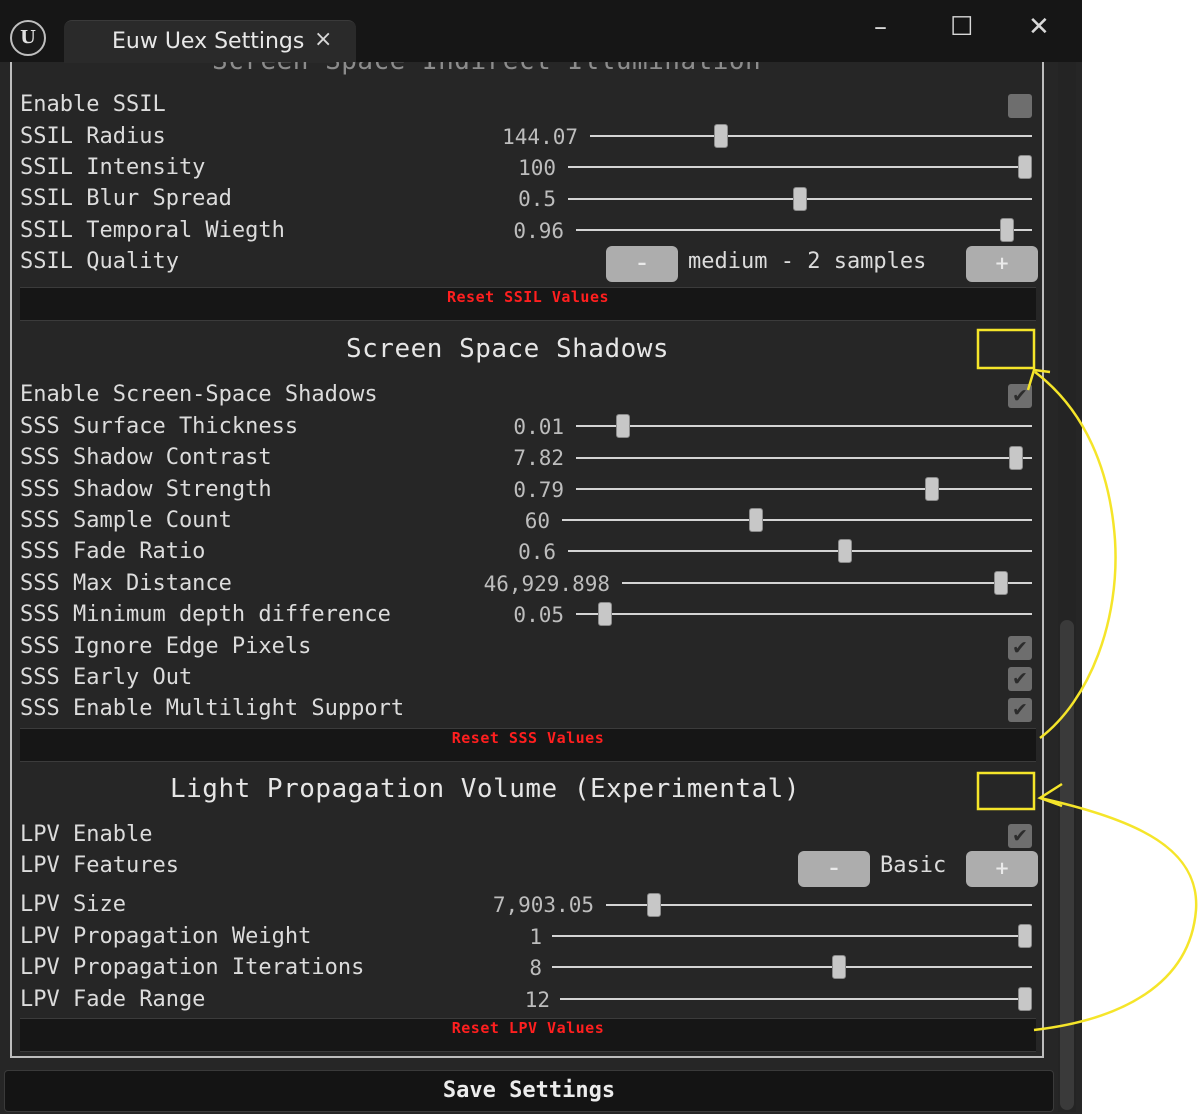 This screenshot has width=1200, height=1114. Describe the element at coordinates (1006, 791) in the screenshot. I see `annotation-box-lpv` at that location.